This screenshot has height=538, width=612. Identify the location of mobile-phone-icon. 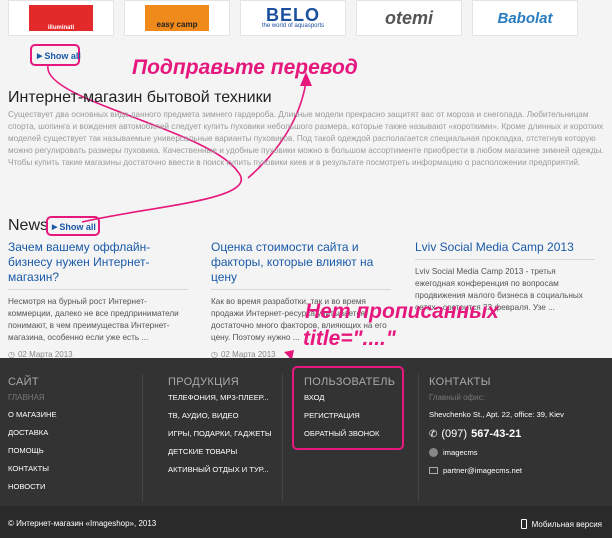
(523, 524).